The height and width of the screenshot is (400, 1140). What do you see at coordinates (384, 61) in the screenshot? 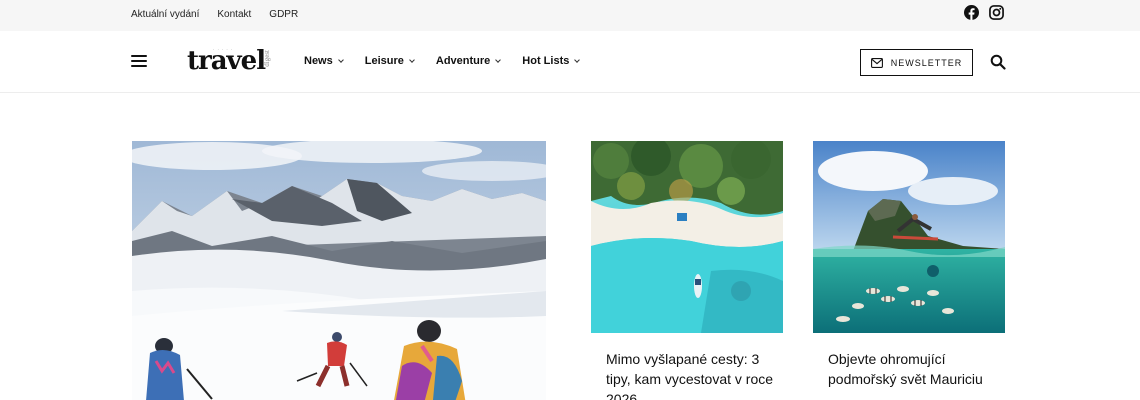
I see `nav-item-label: Leisure` at bounding box center [384, 61].